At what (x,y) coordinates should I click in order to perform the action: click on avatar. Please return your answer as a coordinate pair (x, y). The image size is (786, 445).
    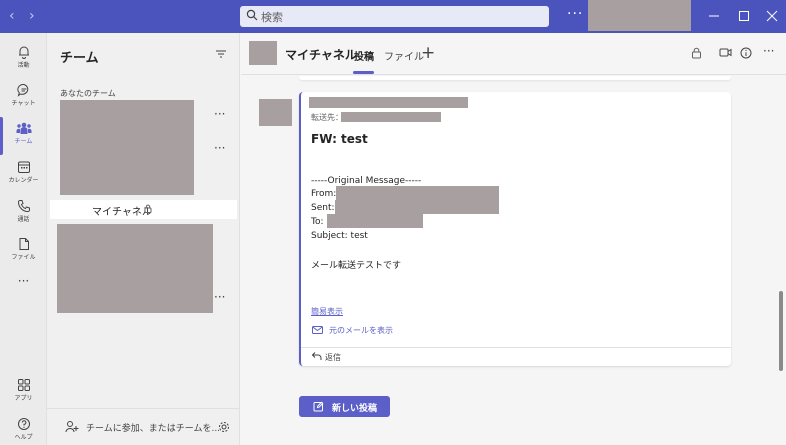
    Looking at the image, I should click on (275, 112).